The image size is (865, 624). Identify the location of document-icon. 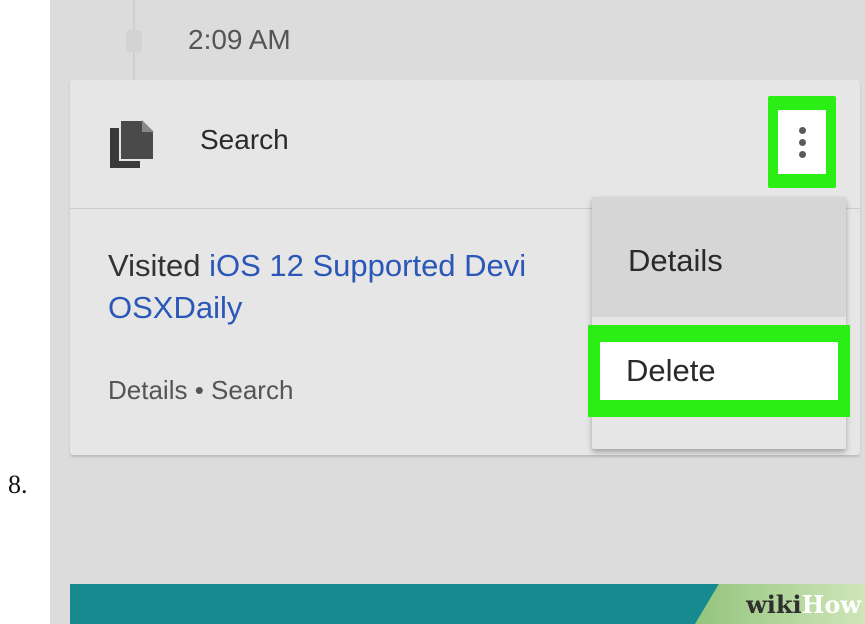
(132, 143).